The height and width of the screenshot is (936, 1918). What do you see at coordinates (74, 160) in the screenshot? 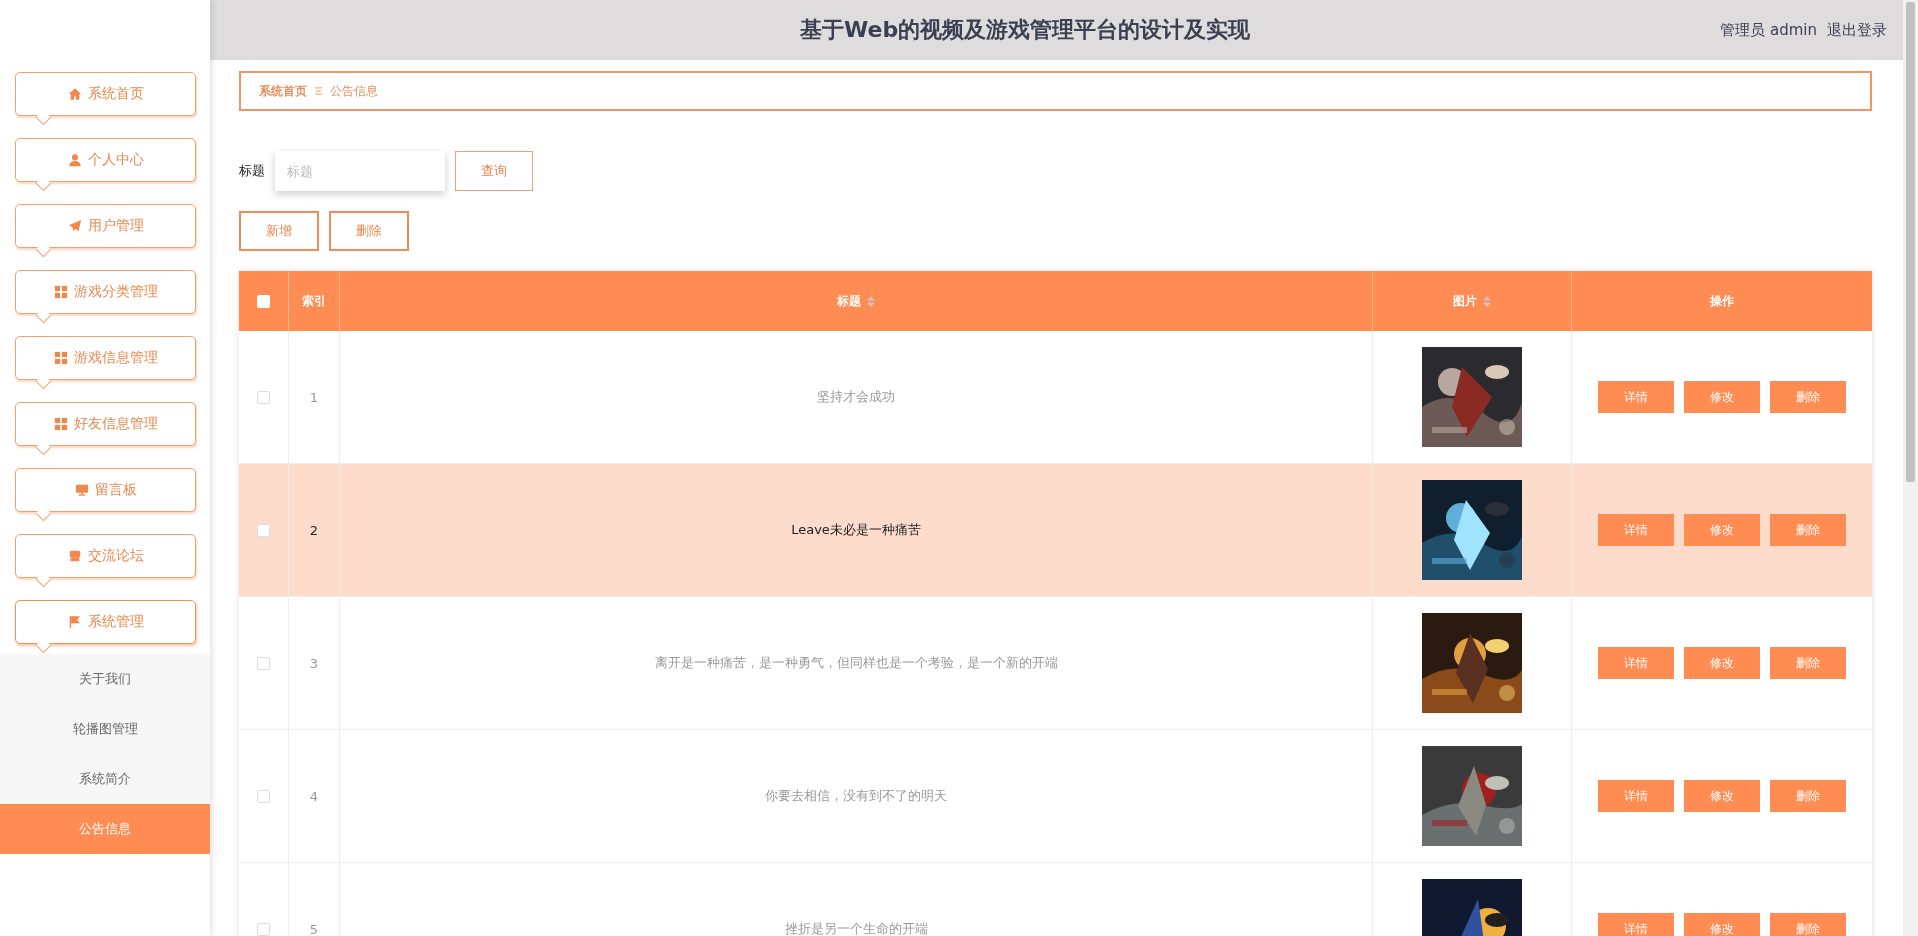
I see `user-icon` at bounding box center [74, 160].